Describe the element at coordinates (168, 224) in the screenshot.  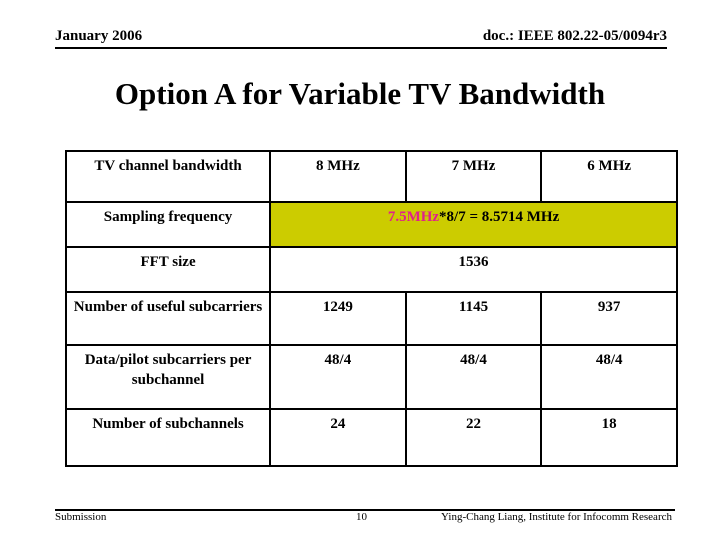
I see `row-label: Sampling frequency` at that location.